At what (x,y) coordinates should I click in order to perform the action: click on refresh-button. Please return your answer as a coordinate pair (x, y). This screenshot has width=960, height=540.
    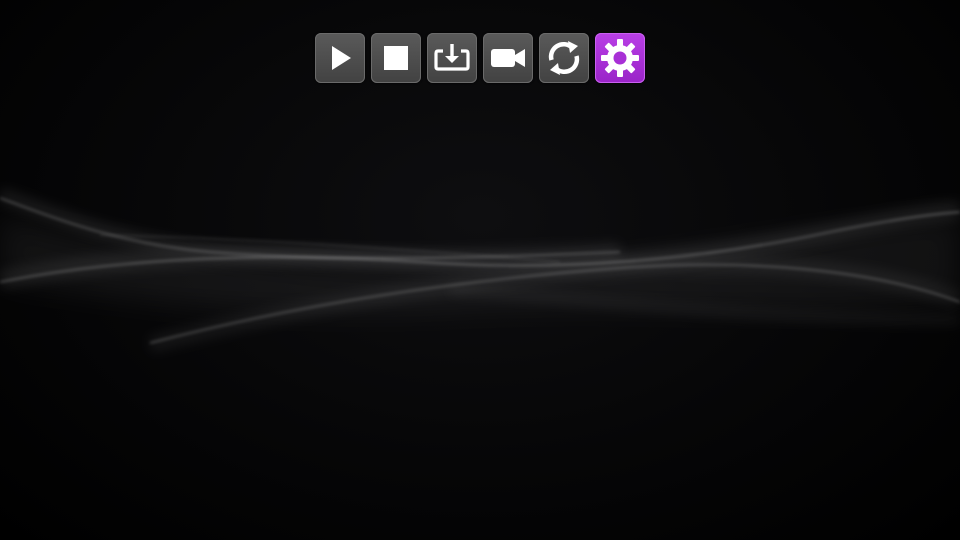
    Looking at the image, I should click on (564, 58).